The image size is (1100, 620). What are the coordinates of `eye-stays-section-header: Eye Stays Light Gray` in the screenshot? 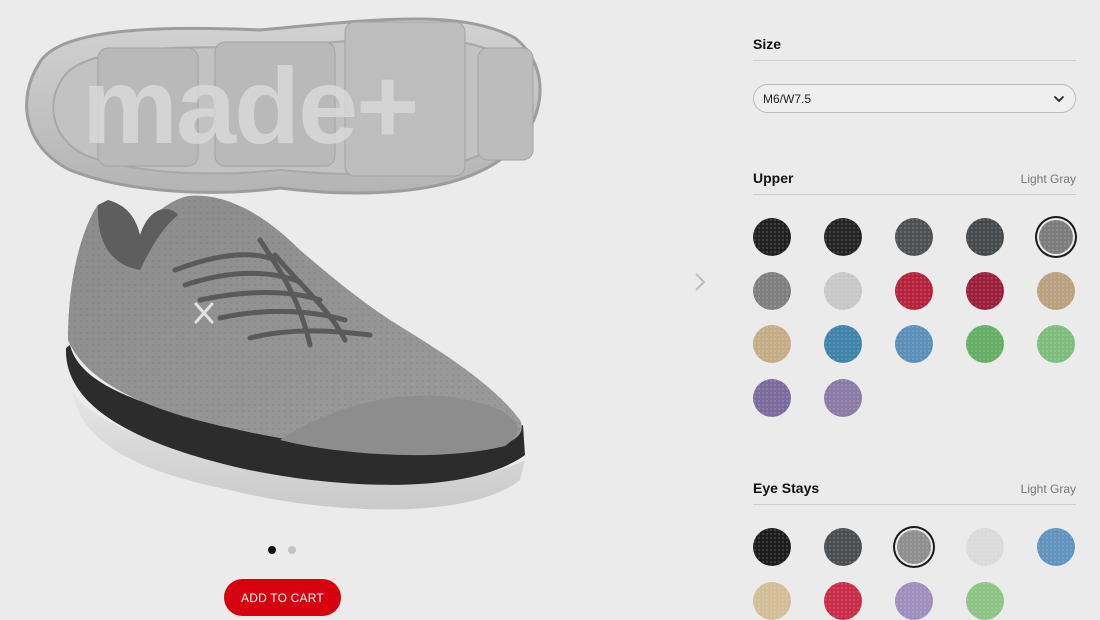 It's located at (914, 492).